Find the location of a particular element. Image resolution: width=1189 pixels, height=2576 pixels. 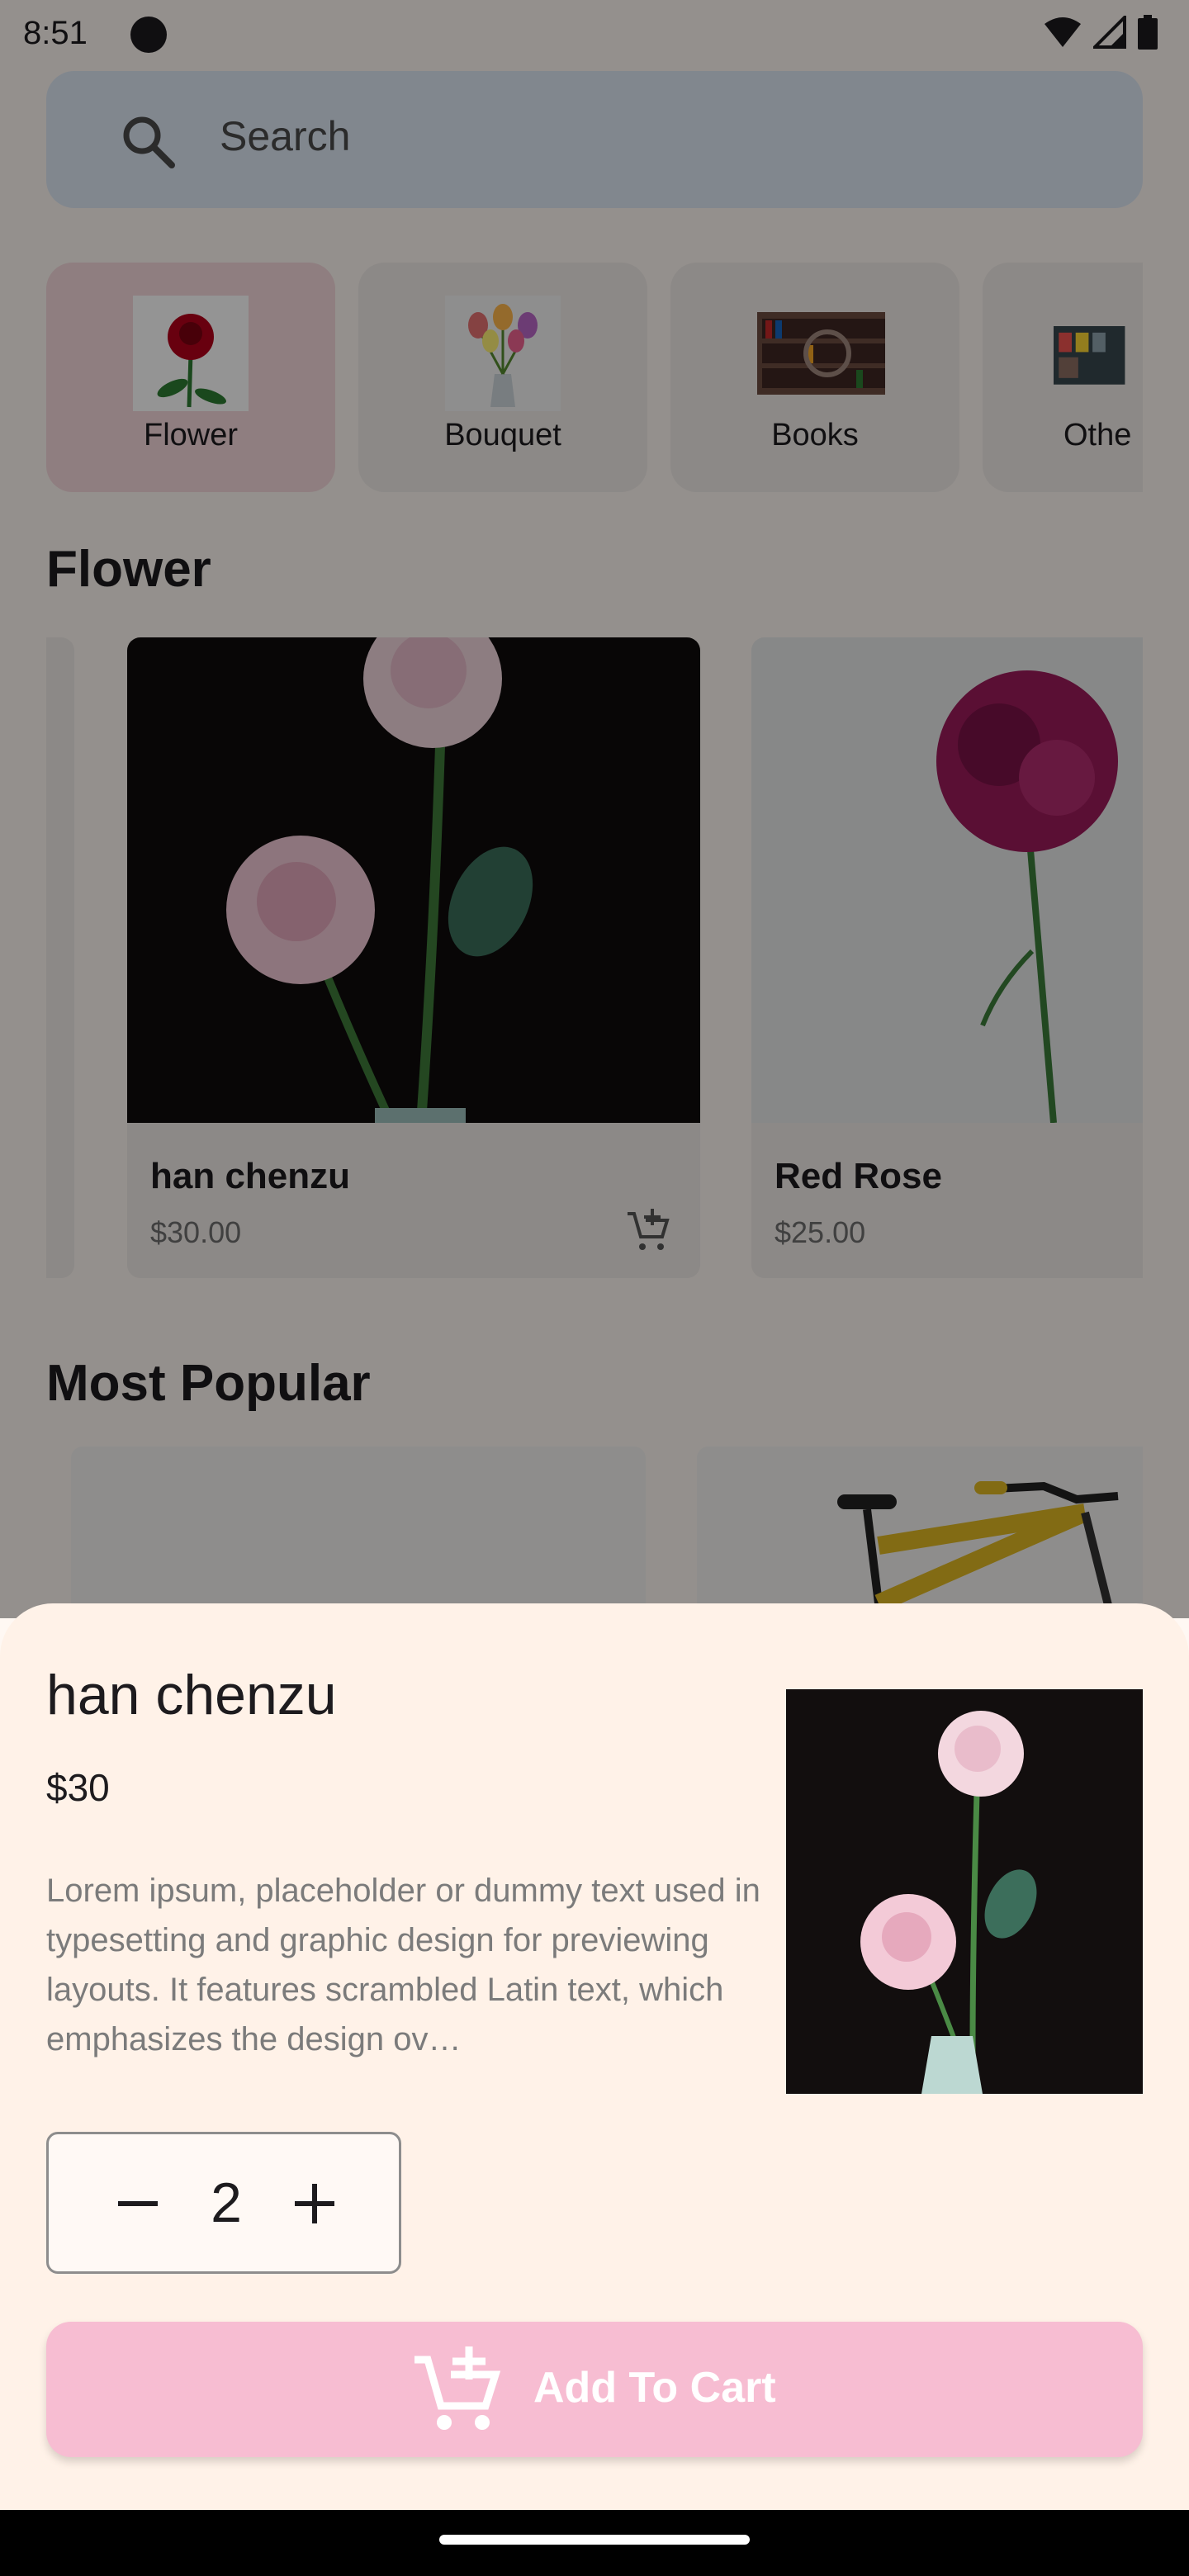

quantity-value: 2 is located at coordinates (226, 2202).